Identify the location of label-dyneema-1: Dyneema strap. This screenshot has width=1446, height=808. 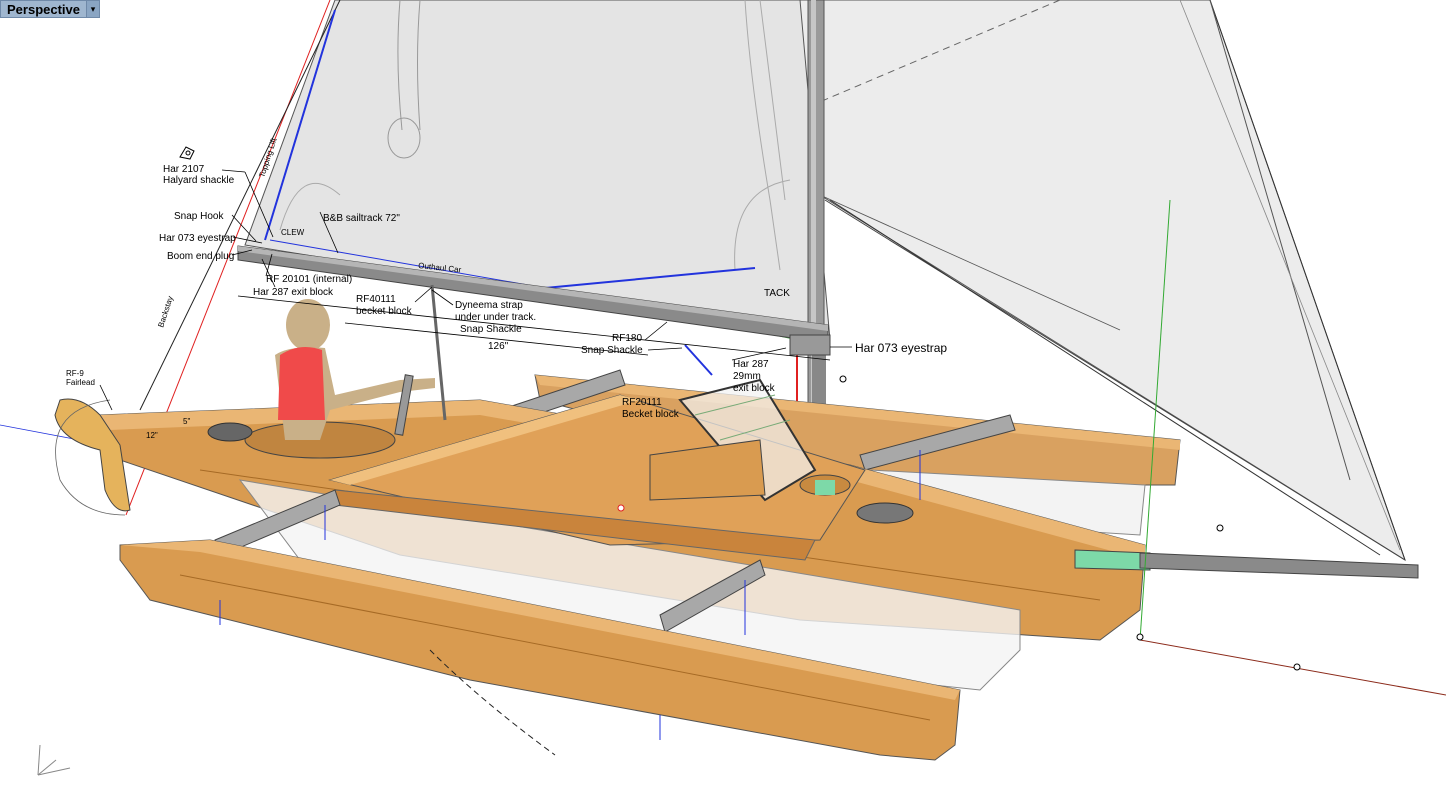
(489, 305).